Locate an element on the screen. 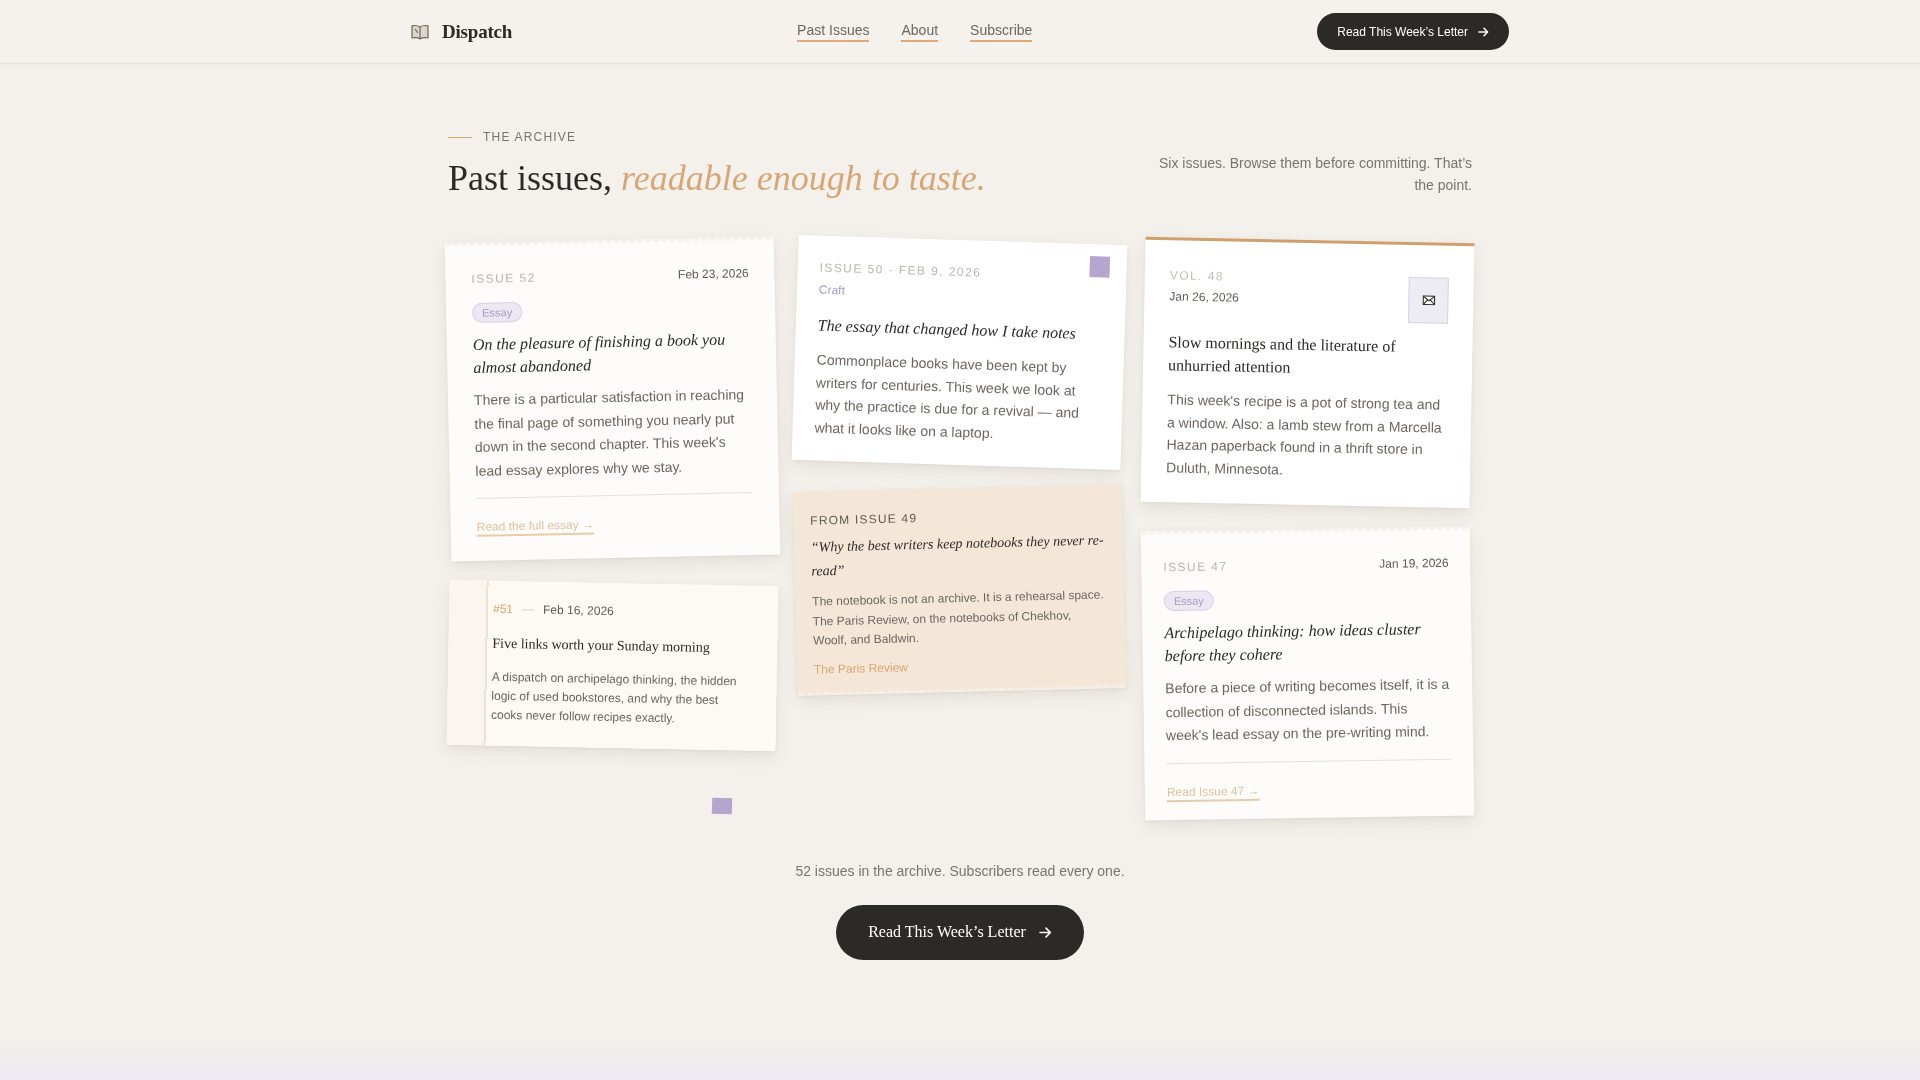 The image size is (1920, 1080). card-title: Slow mornings and the literature of unhurried attention is located at coordinates (1282, 355).